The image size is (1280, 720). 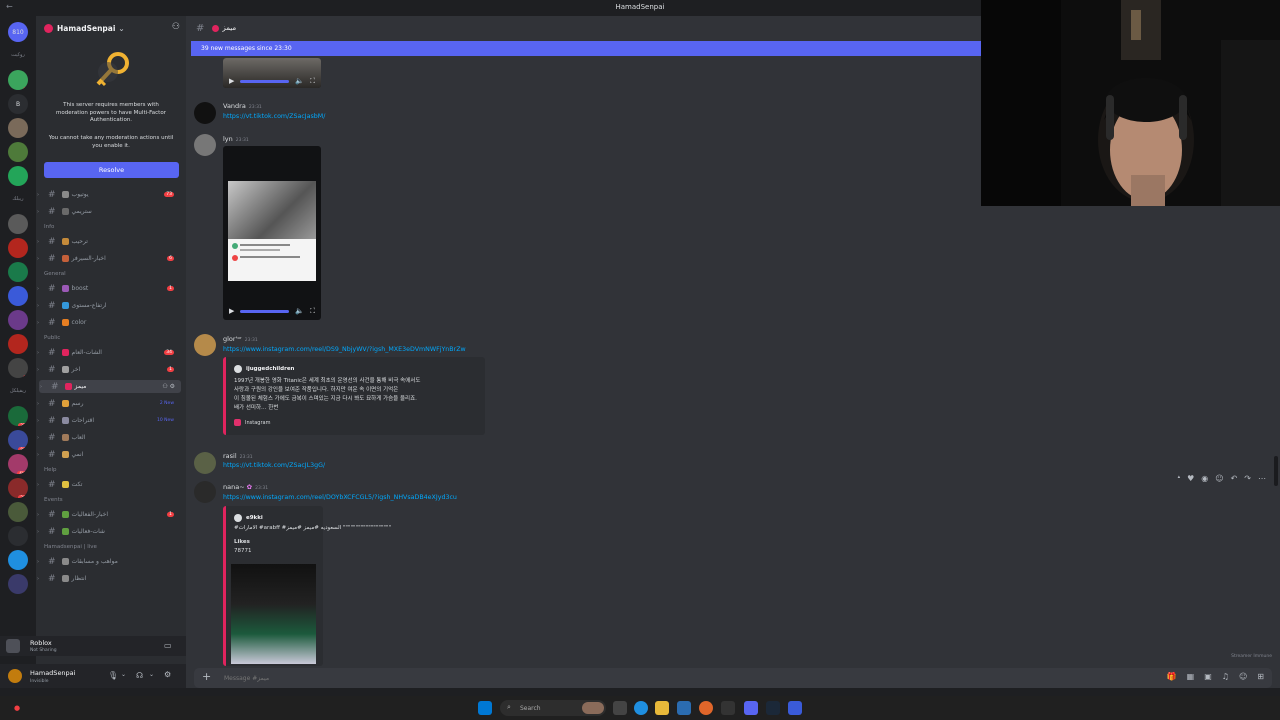 What do you see at coordinates (264, 369) in the screenshot?
I see `embed-author: ijuggedchildren` at bounding box center [264, 369].